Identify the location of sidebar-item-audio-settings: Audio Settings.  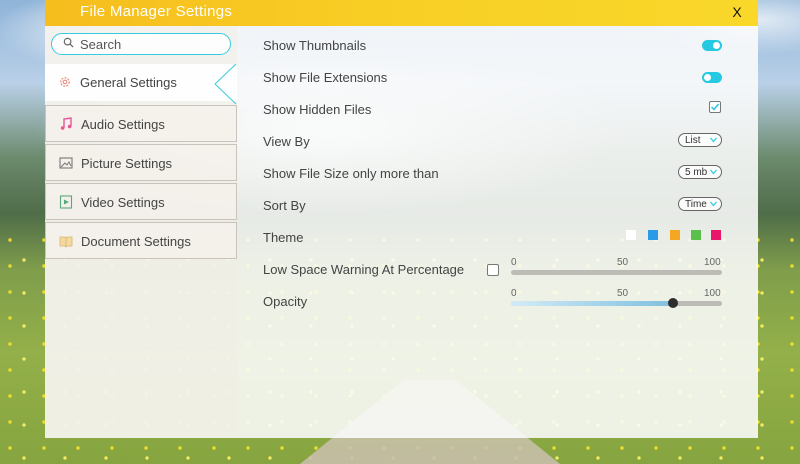
(141, 123).